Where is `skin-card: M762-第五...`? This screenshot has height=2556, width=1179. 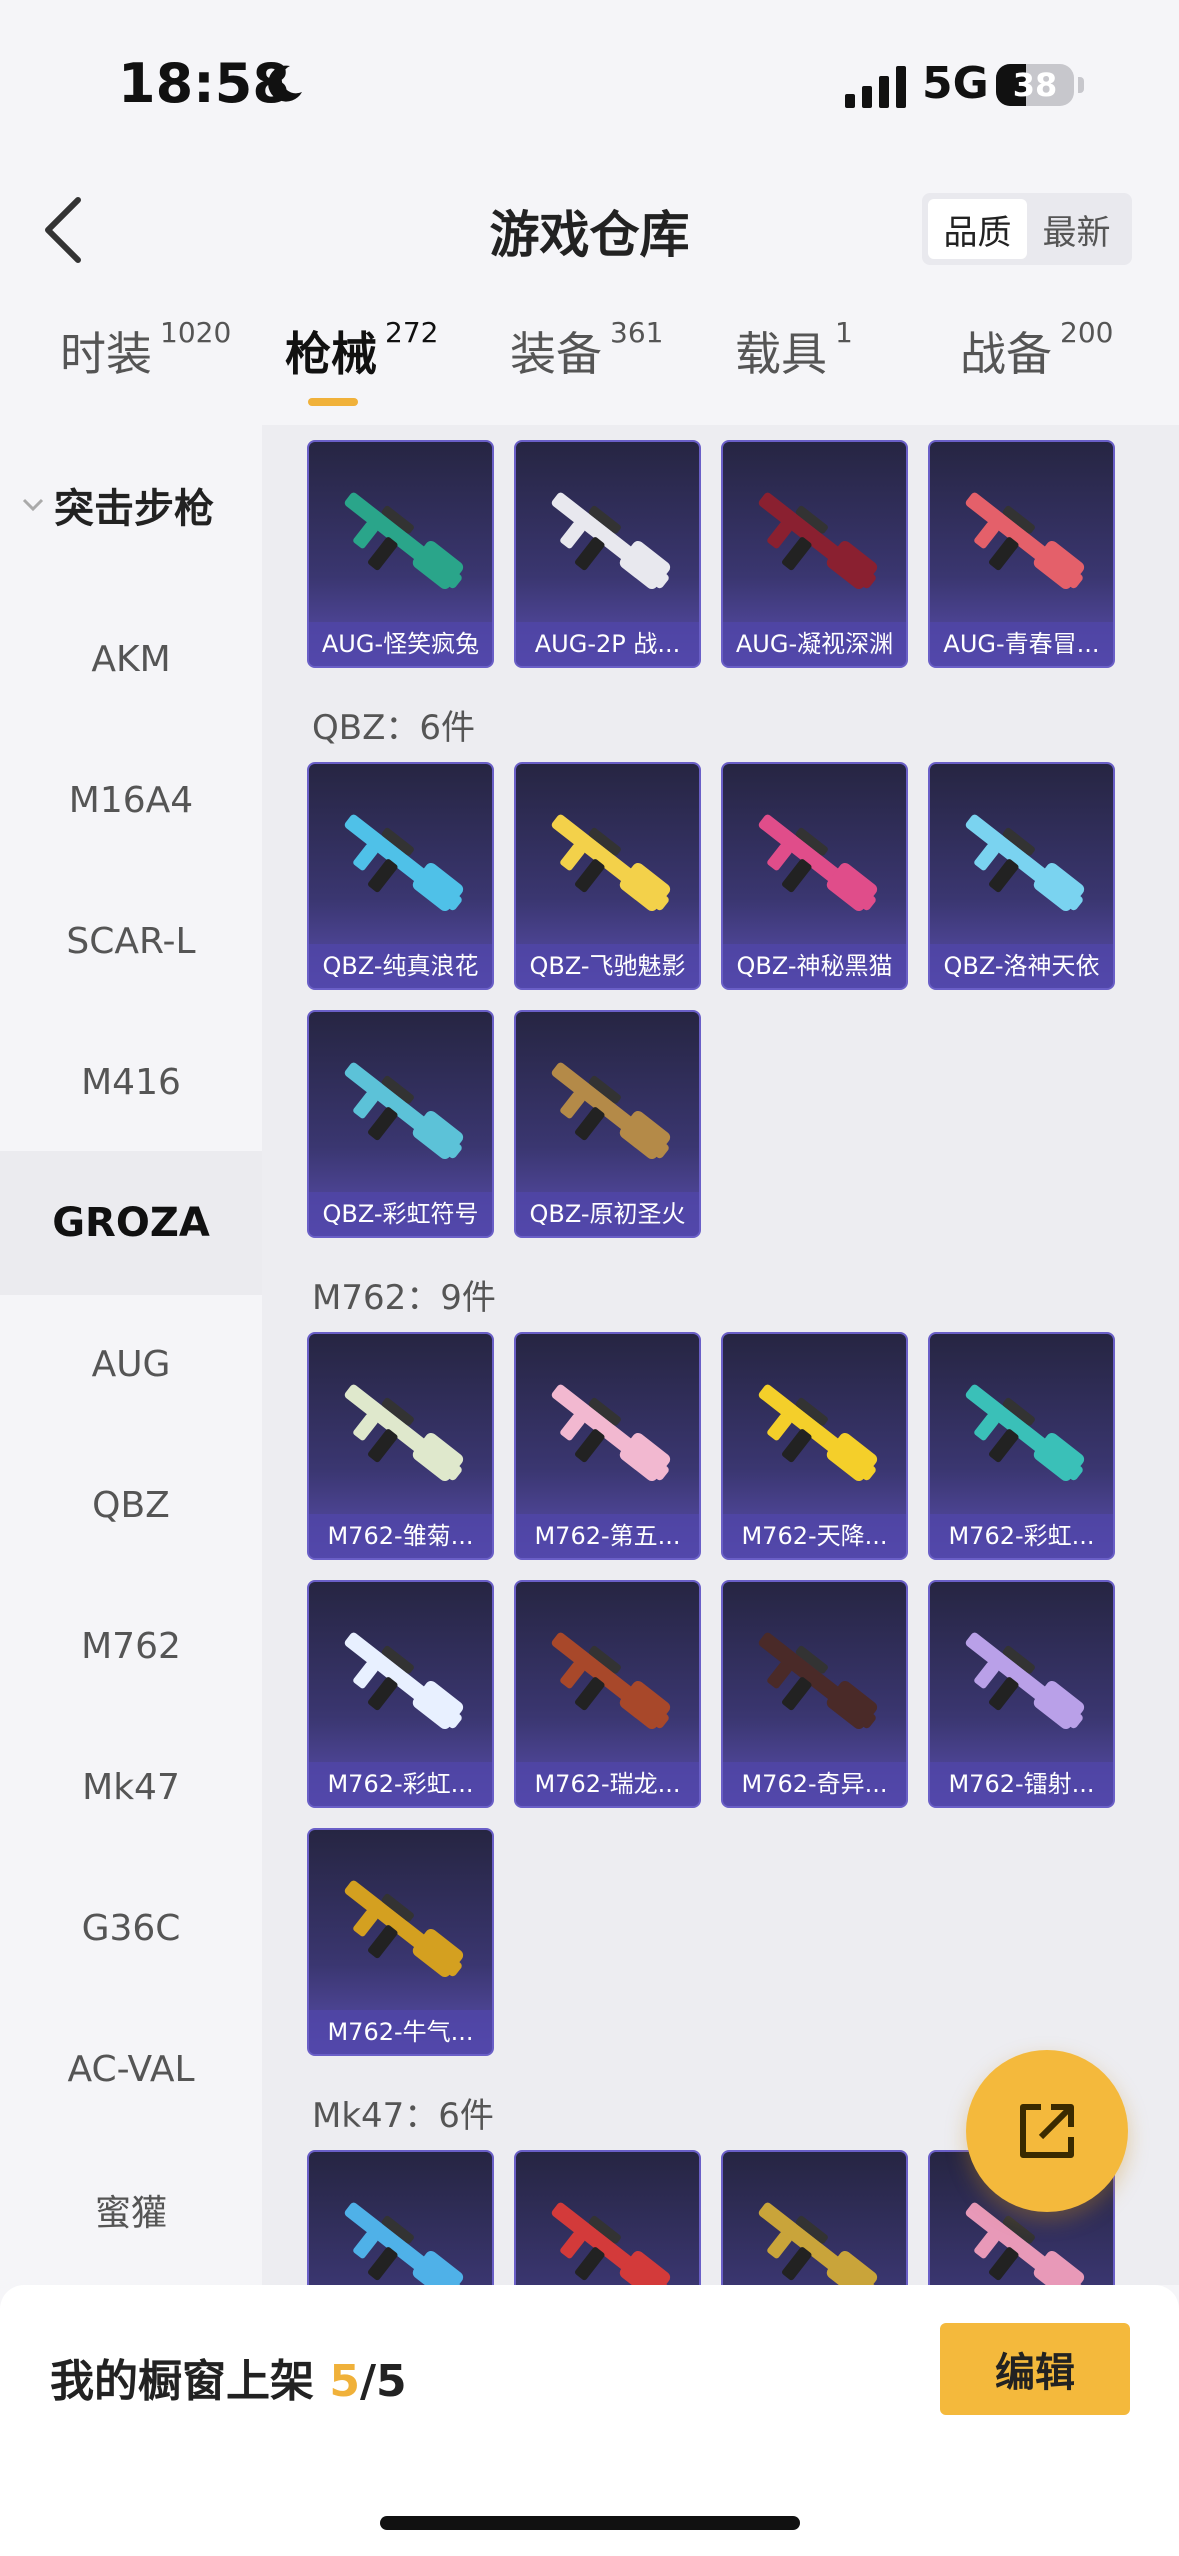 skin-card: M762-第五... is located at coordinates (607, 1446).